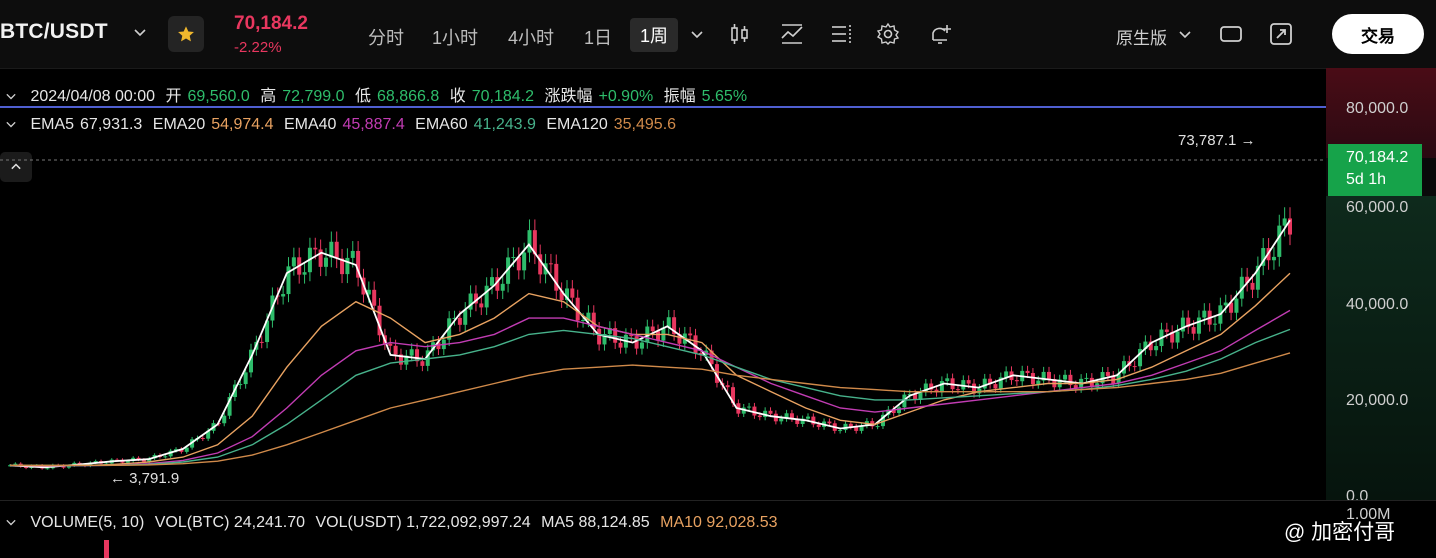 The image size is (1436, 558). I want to click on indicator-icon, so click(792, 34).